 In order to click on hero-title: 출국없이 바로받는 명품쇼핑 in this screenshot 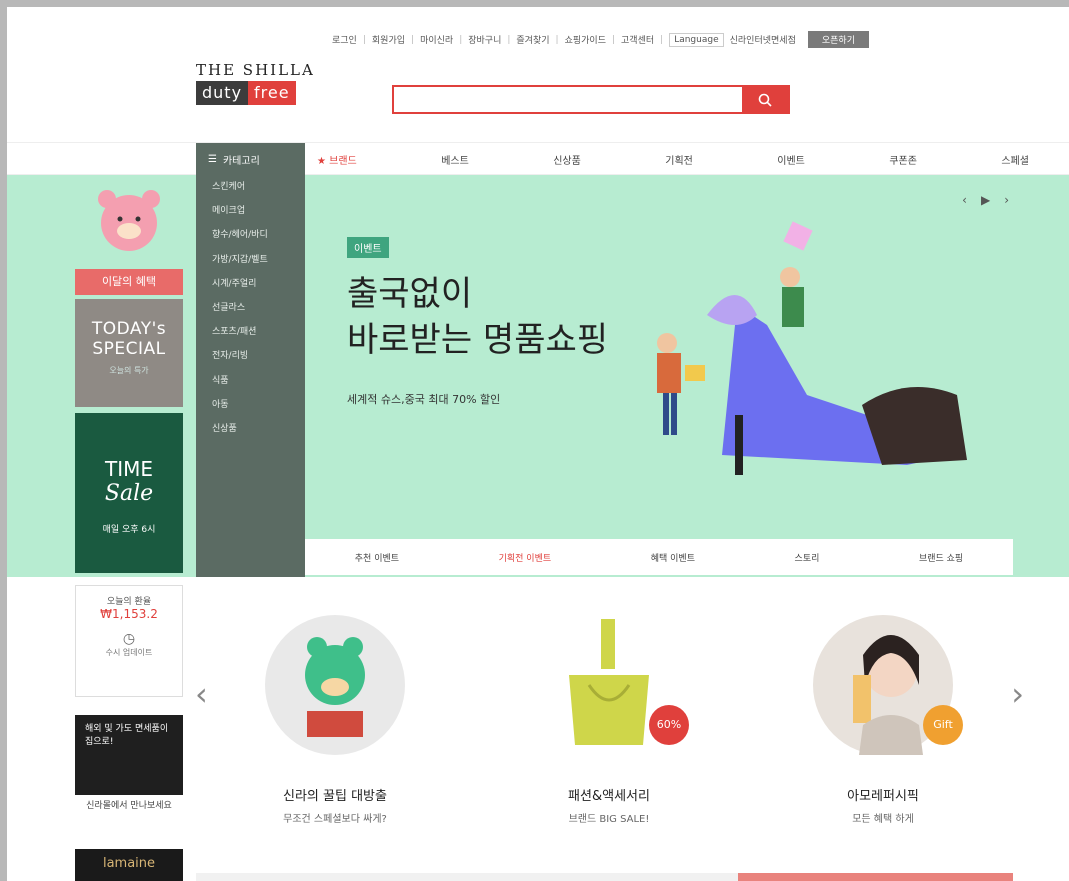, I will do `click(478, 317)`.